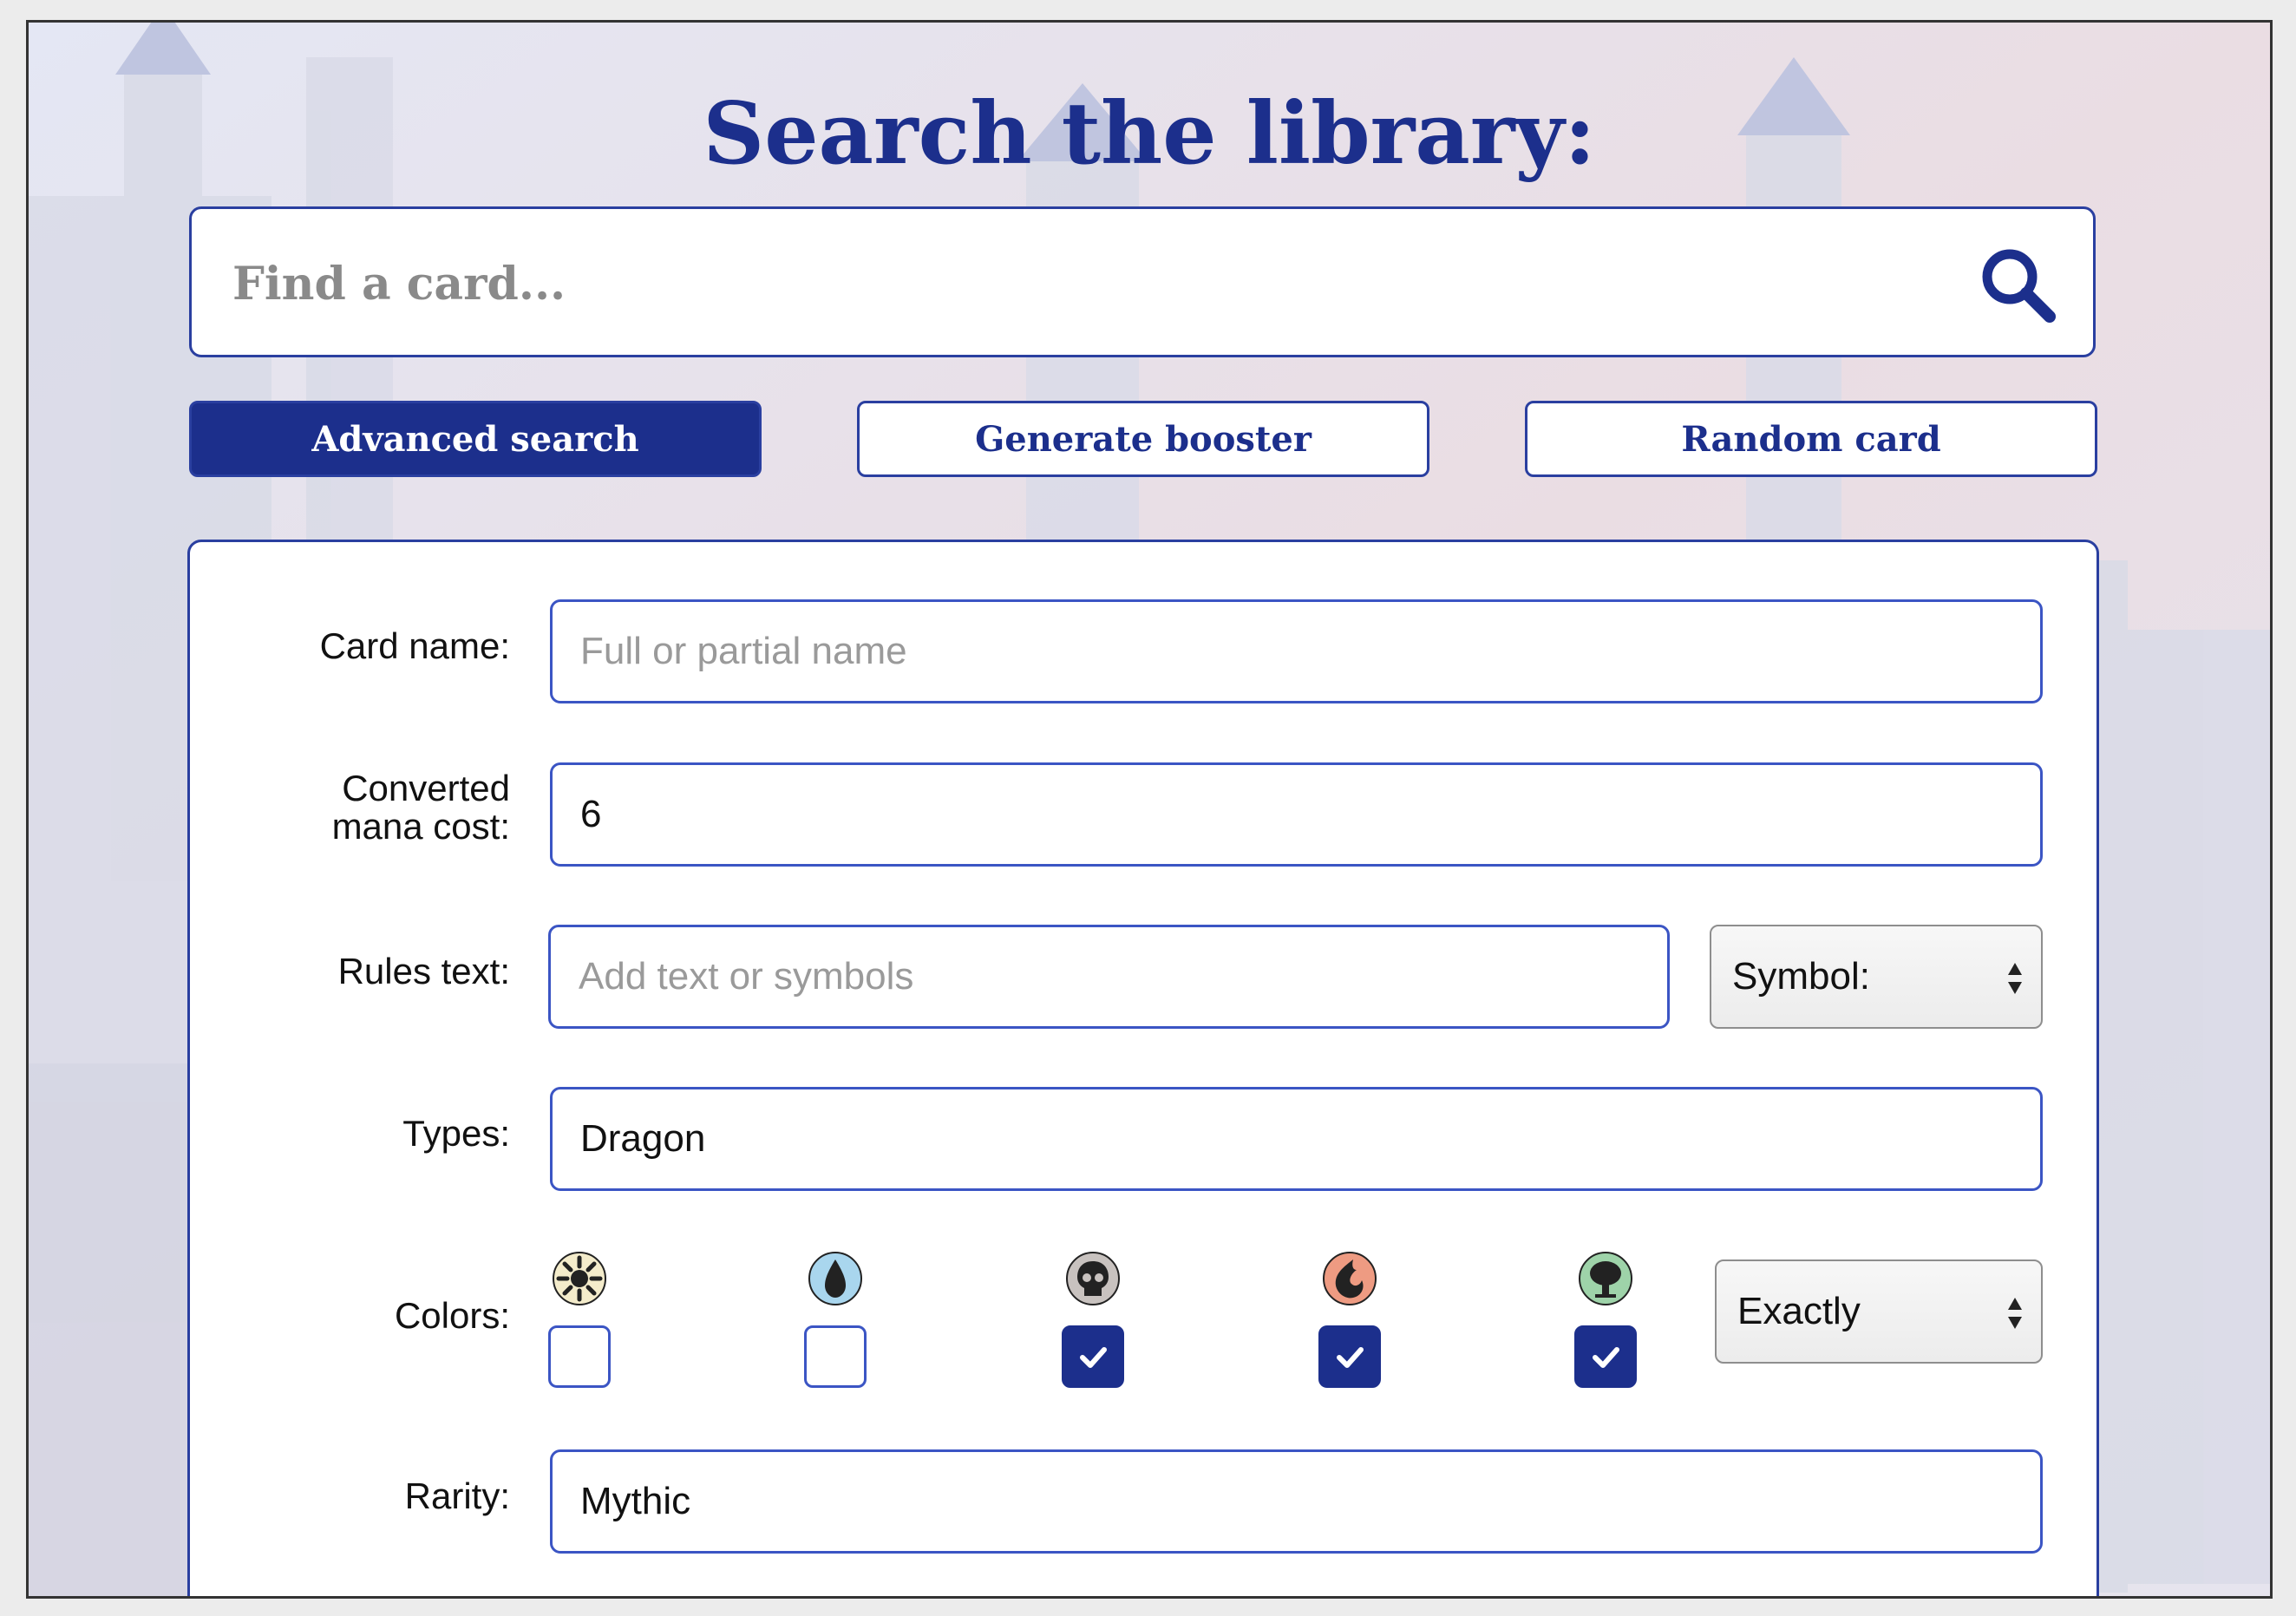 The image size is (2296, 1616). What do you see at coordinates (426, 788) in the screenshot?
I see `cmc-label-line1: Converted` at bounding box center [426, 788].